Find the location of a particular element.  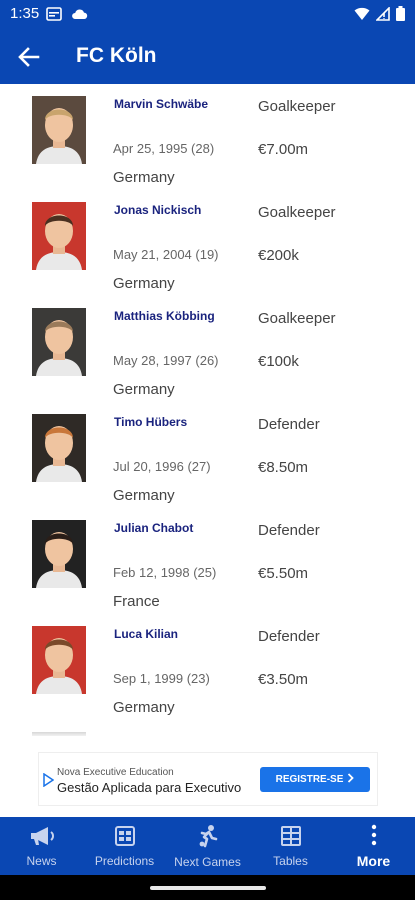

back-arrow-icon is located at coordinates (29, 57).